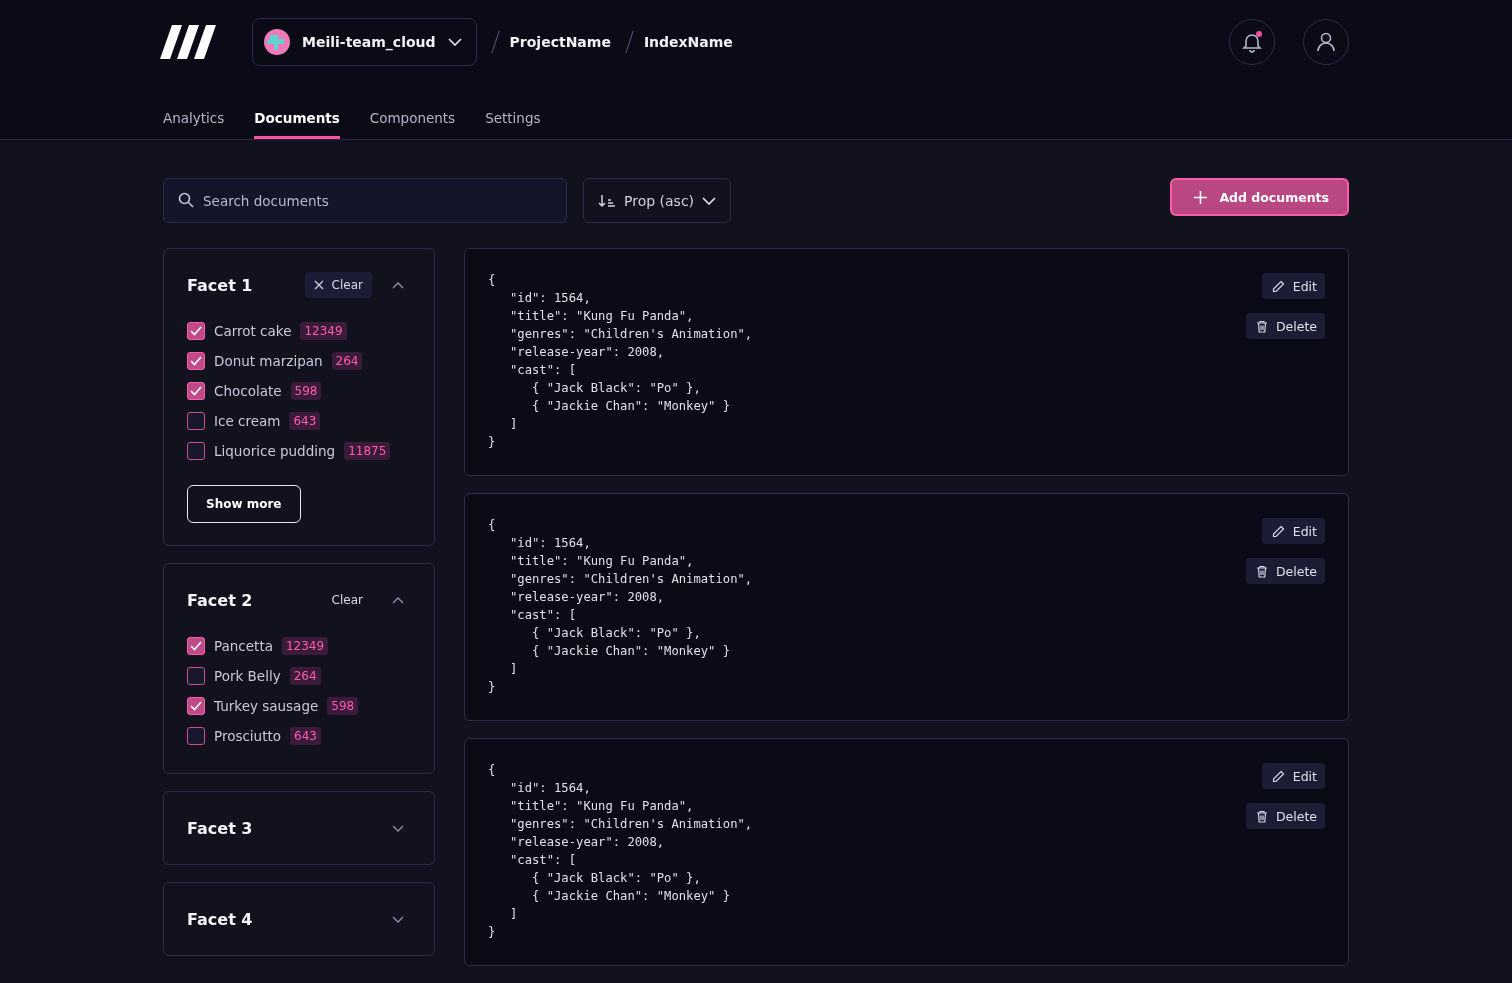  I want to click on facet-title: Facet 3, so click(220, 828).